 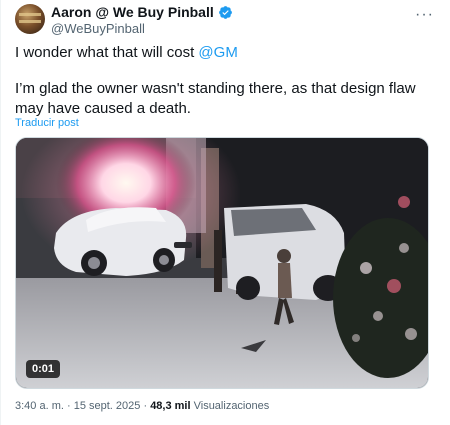 What do you see at coordinates (132, 12) in the screenshot?
I see `author-name: Aaron @ We Buy Pinball` at bounding box center [132, 12].